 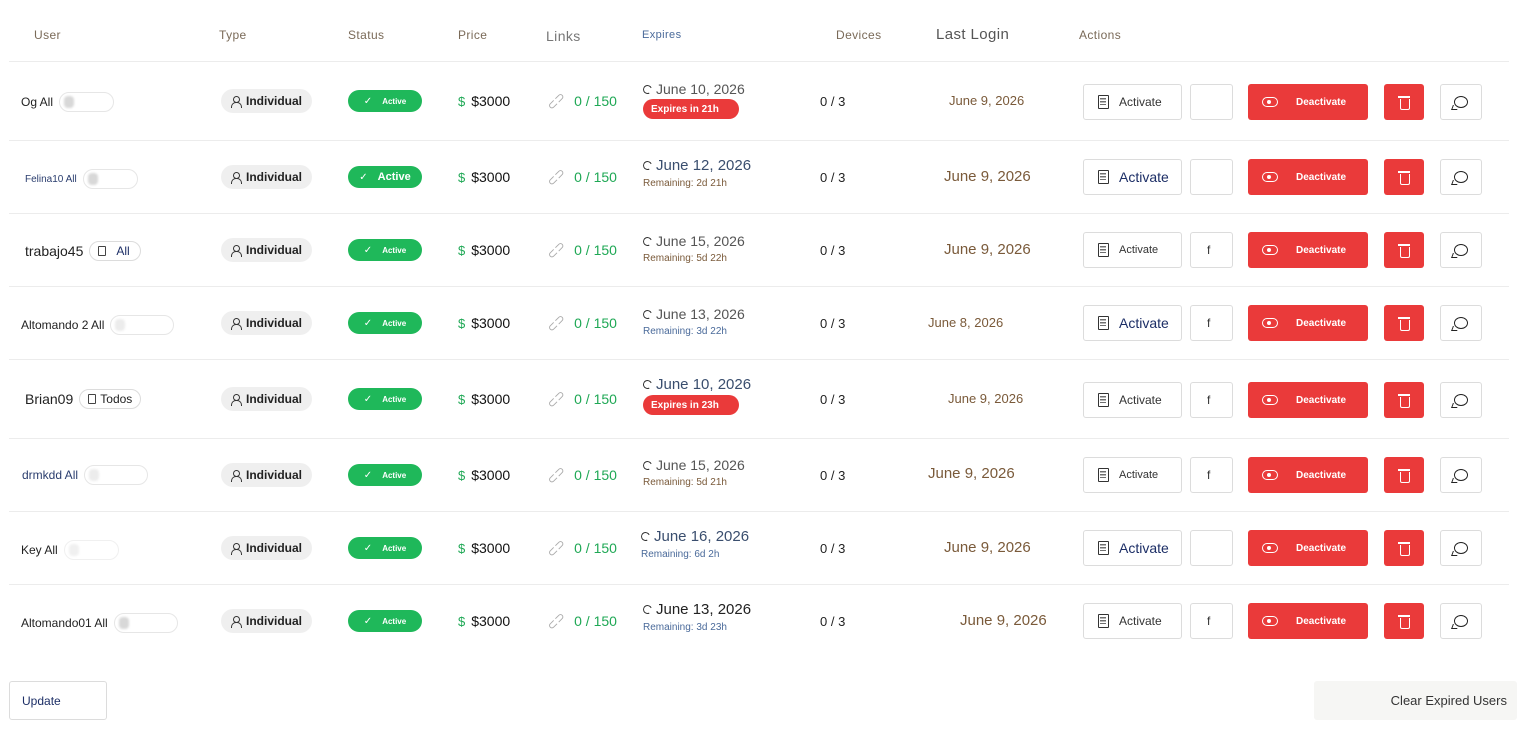 I want to click on remaining-time: Remaining: 5d 21h, so click(x=685, y=482).